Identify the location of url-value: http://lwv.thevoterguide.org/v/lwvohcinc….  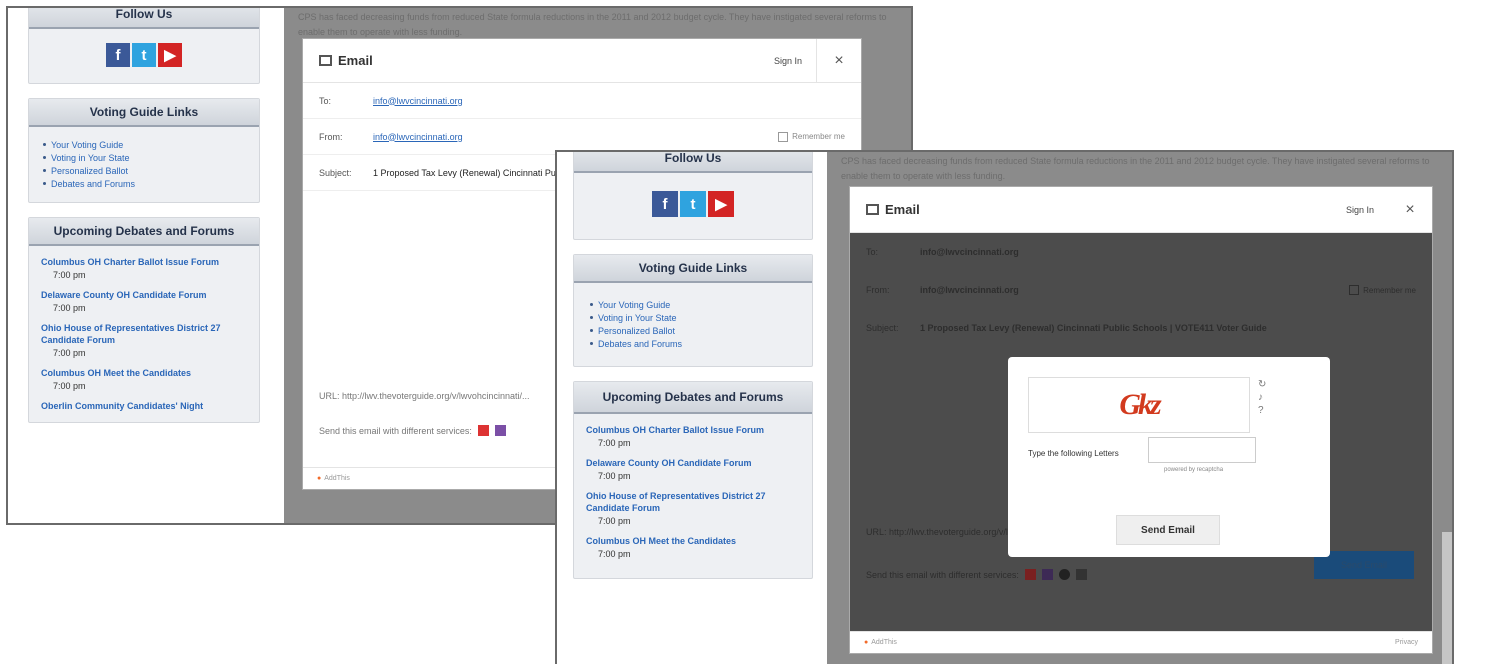
(436, 396).